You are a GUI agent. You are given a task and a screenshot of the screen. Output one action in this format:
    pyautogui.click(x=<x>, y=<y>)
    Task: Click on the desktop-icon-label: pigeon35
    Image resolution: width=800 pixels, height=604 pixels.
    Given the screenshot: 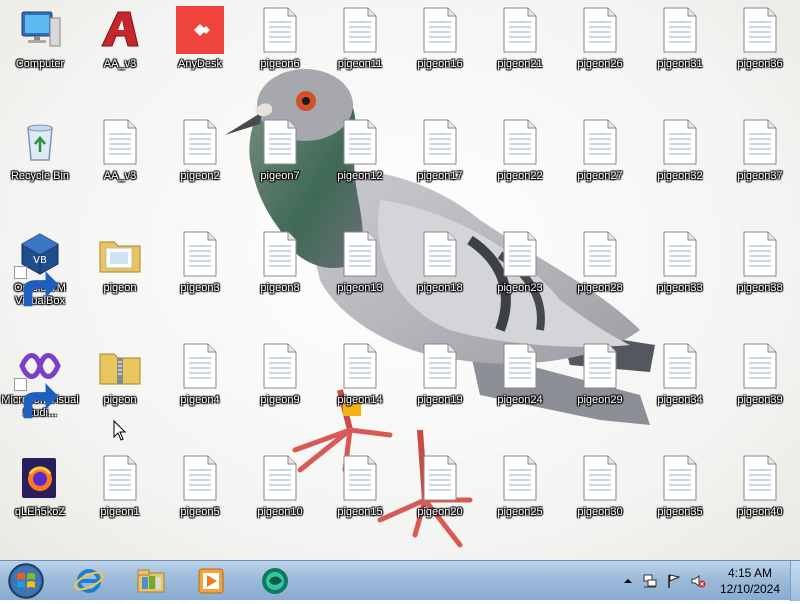 What is the action you would take?
    pyautogui.click(x=680, y=512)
    